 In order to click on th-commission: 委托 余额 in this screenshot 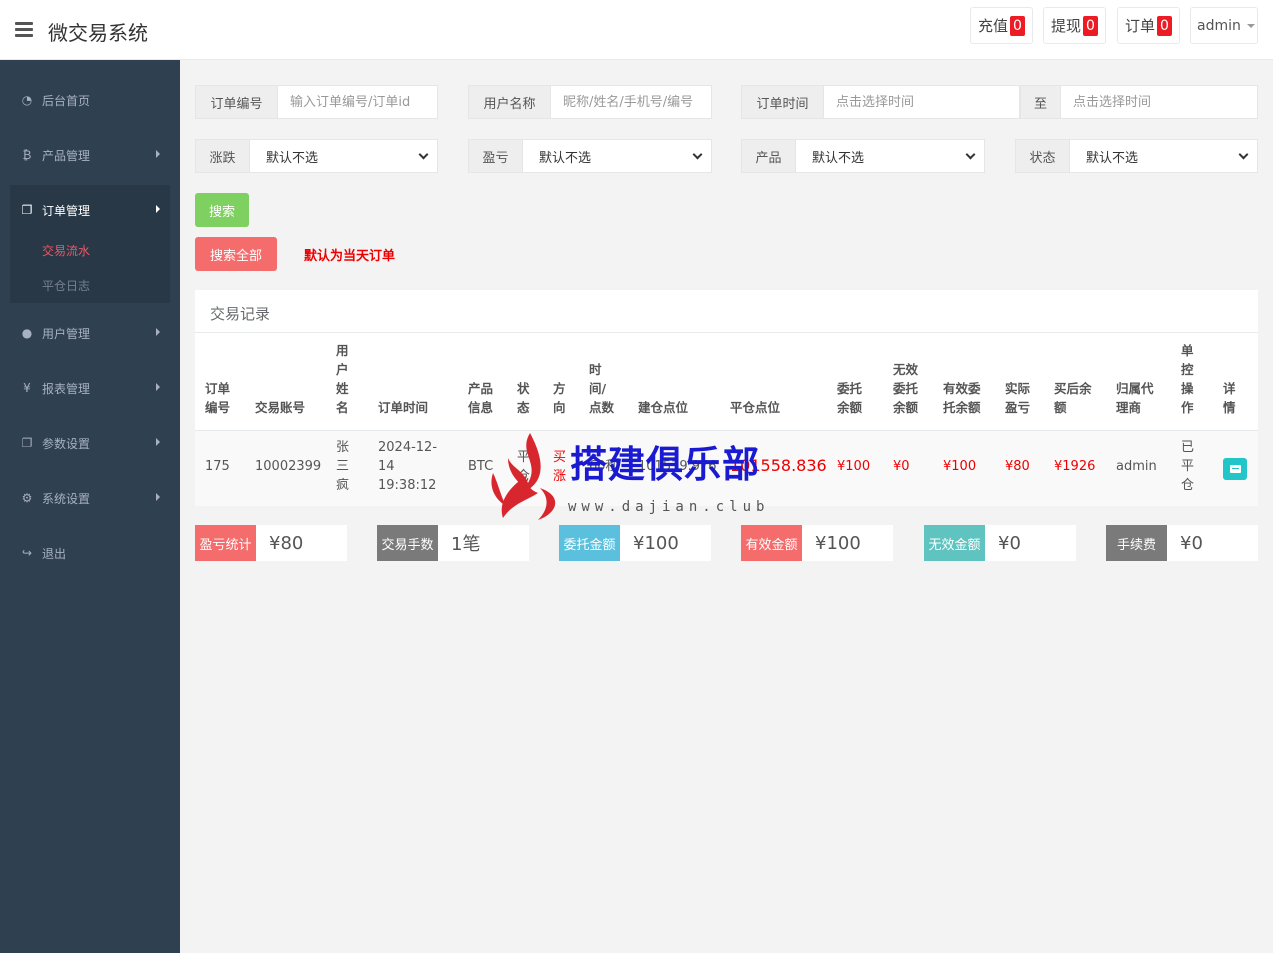, I will do `click(850, 398)`.